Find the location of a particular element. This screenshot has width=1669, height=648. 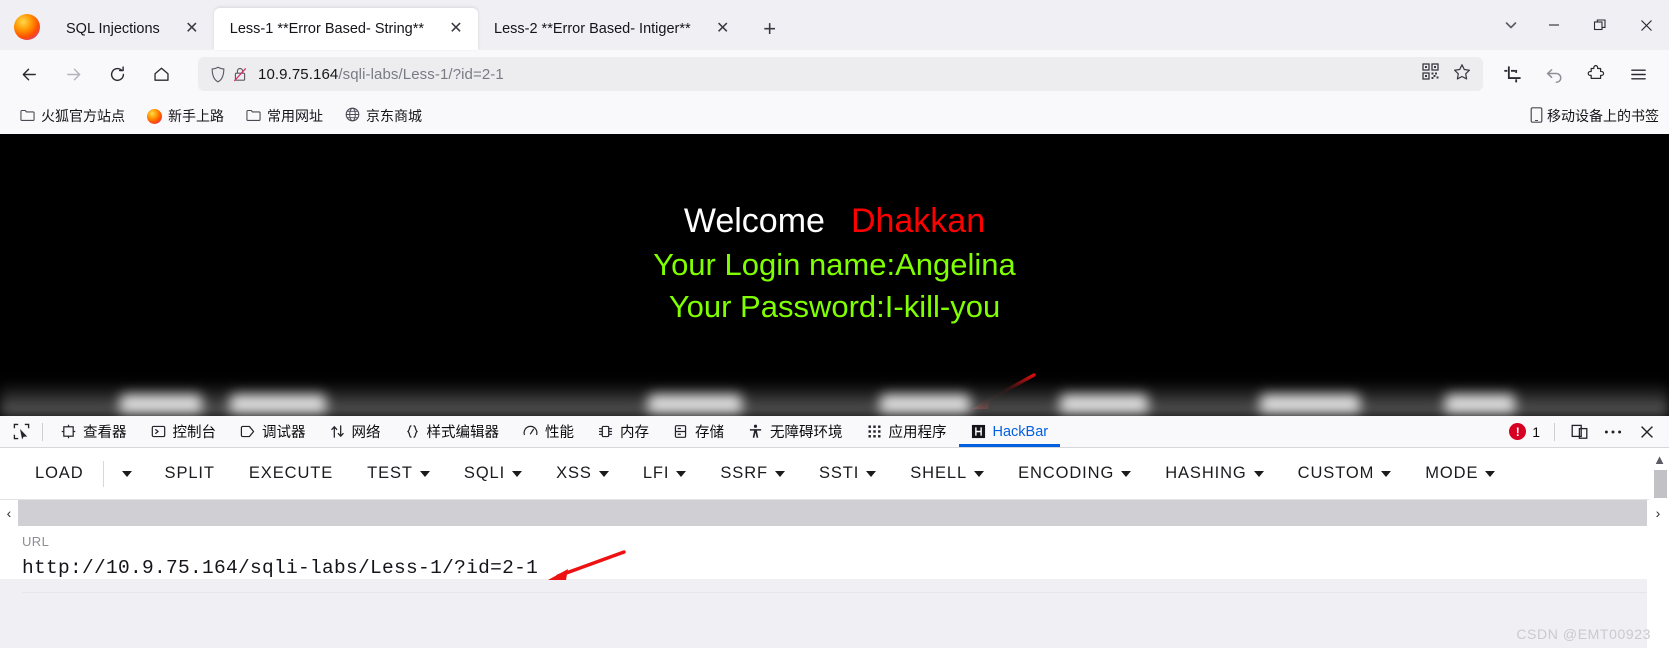

hackbar-load-dropdown is located at coordinates (127, 474).